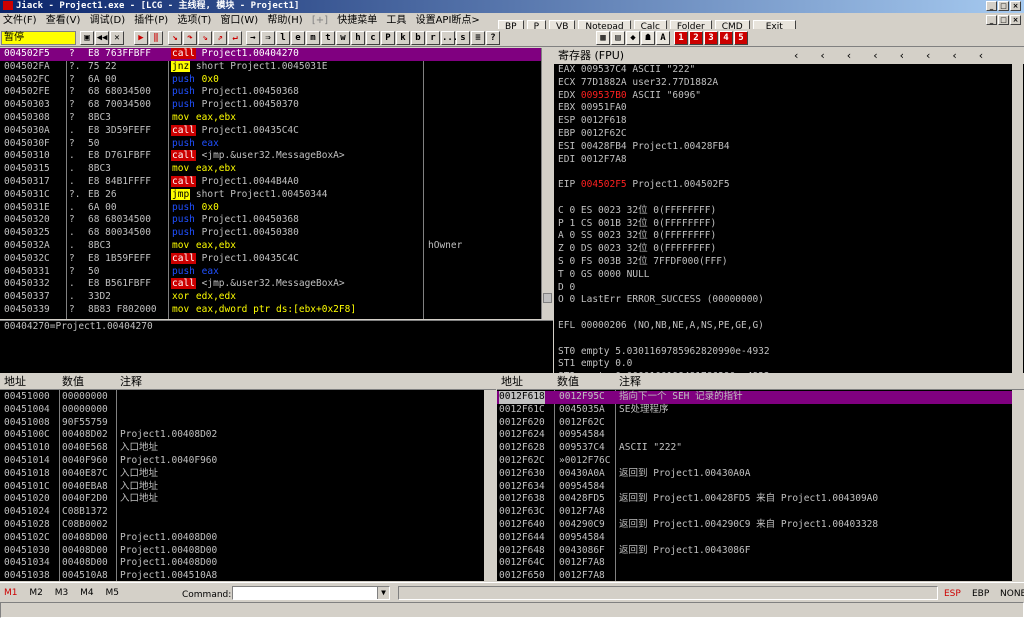 This screenshot has height=618, width=1024. I want to click on register-row: ST1 empty 0.0, so click(789, 364).